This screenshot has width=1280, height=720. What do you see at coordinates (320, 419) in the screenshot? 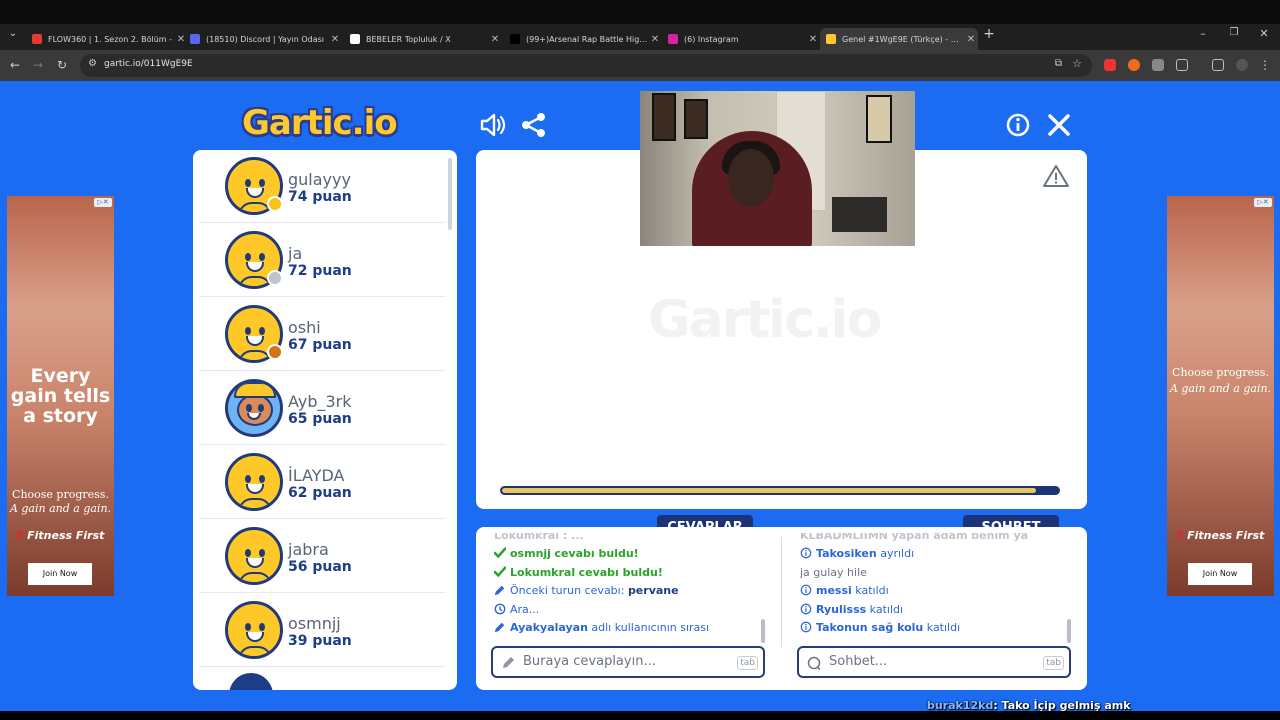
I see `player-points: 65 puan` at bounding box center [320, 419].